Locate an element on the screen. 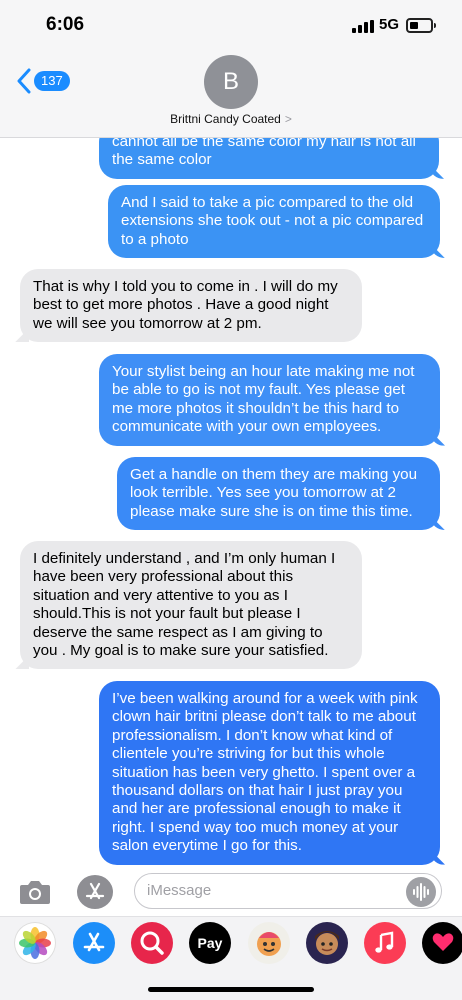 The width and height of the screenshot is (462, 1000). back-button: 137 is located at coordinates (46, 81).